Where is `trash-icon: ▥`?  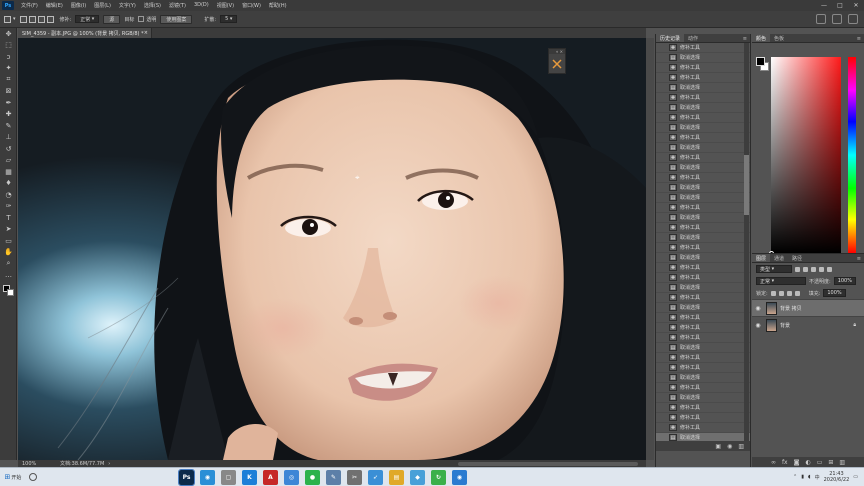
trash-icon: ▥ is located at coordinates (741, 446).